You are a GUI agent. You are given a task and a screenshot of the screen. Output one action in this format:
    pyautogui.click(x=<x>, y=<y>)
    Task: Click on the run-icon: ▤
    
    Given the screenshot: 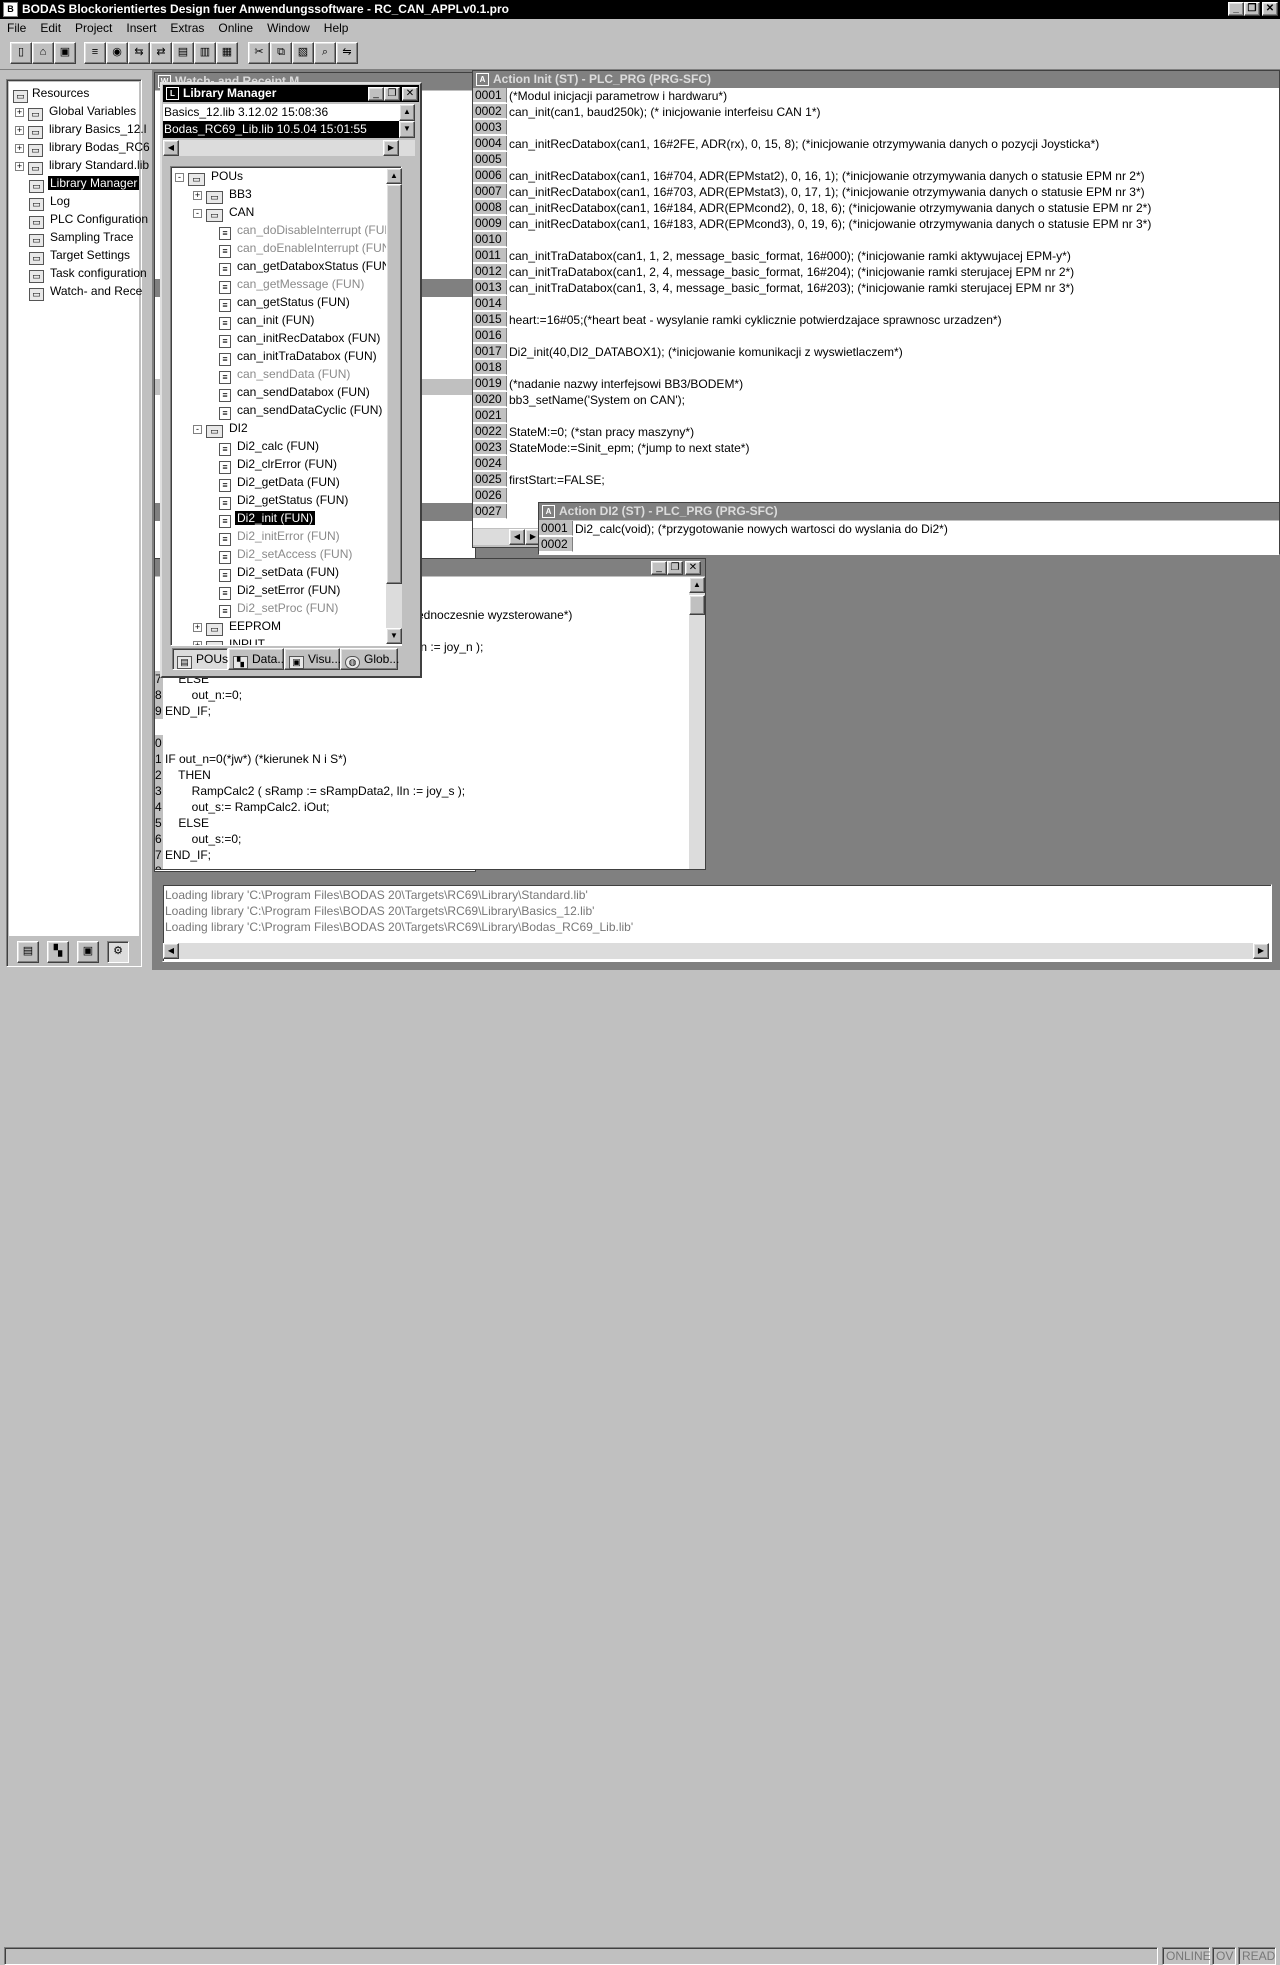 What is the action you would take?
    pyautogui.click(x=183, y=53)
    